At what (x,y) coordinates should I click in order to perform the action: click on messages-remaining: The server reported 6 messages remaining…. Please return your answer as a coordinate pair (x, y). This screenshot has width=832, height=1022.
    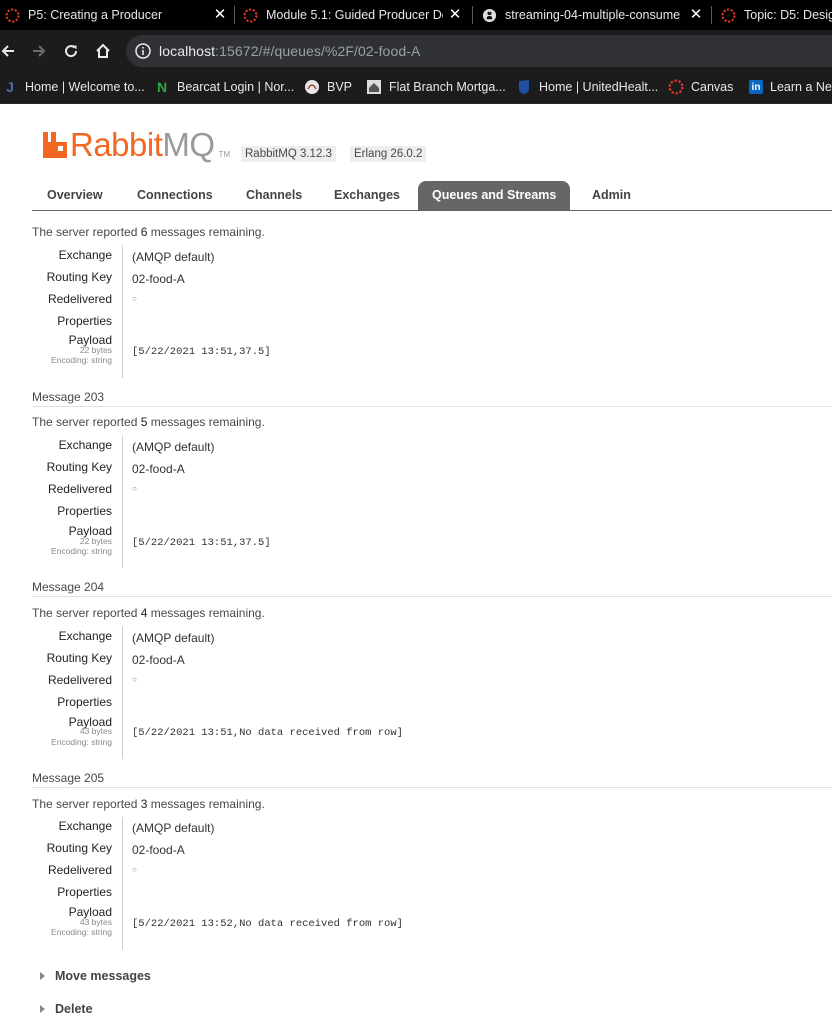
    Looking at the image, I should click on (148, 232).